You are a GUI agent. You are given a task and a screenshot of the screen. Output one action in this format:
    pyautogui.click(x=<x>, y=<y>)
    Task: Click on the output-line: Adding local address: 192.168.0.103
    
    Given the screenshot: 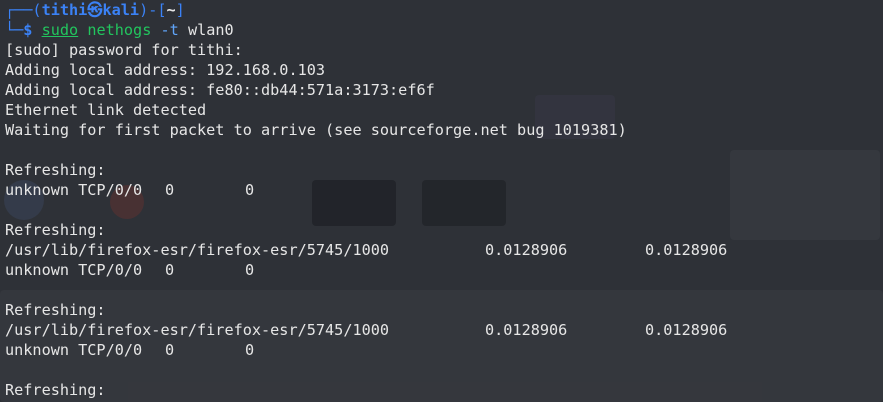 What is the action you would take?
    pyautogui.click(x=165, y=70)
    